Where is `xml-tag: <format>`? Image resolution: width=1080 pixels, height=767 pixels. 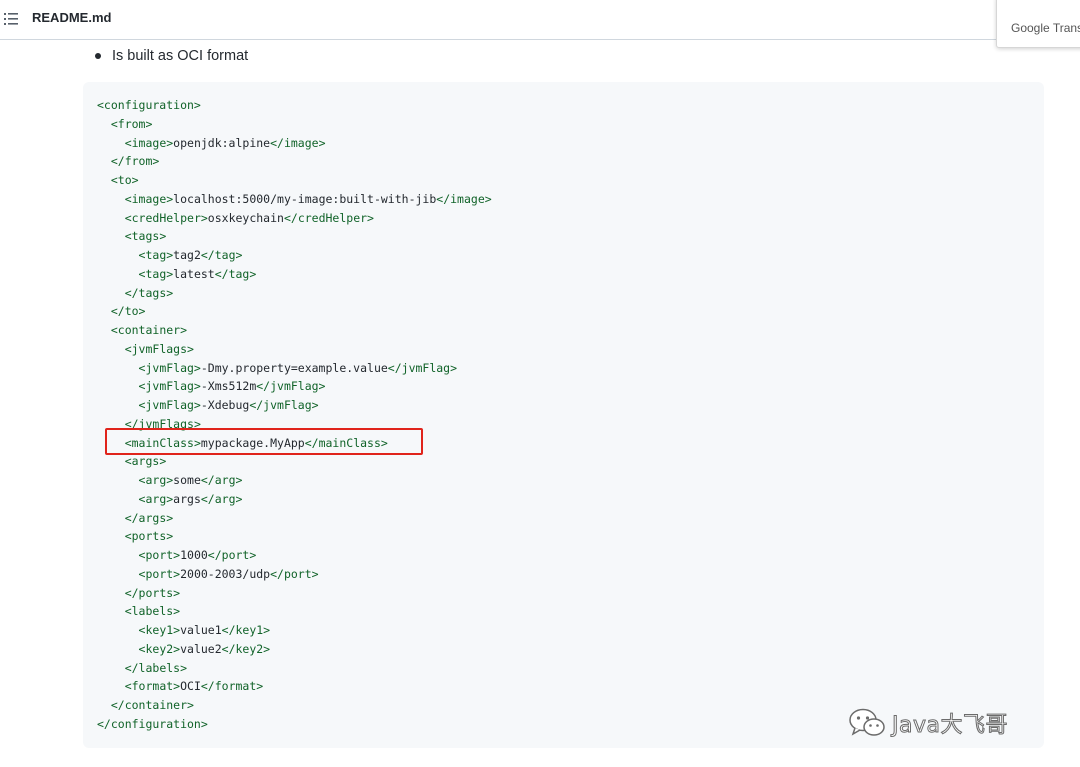 xml-tag: <format> is located at coordinates (152, 686).